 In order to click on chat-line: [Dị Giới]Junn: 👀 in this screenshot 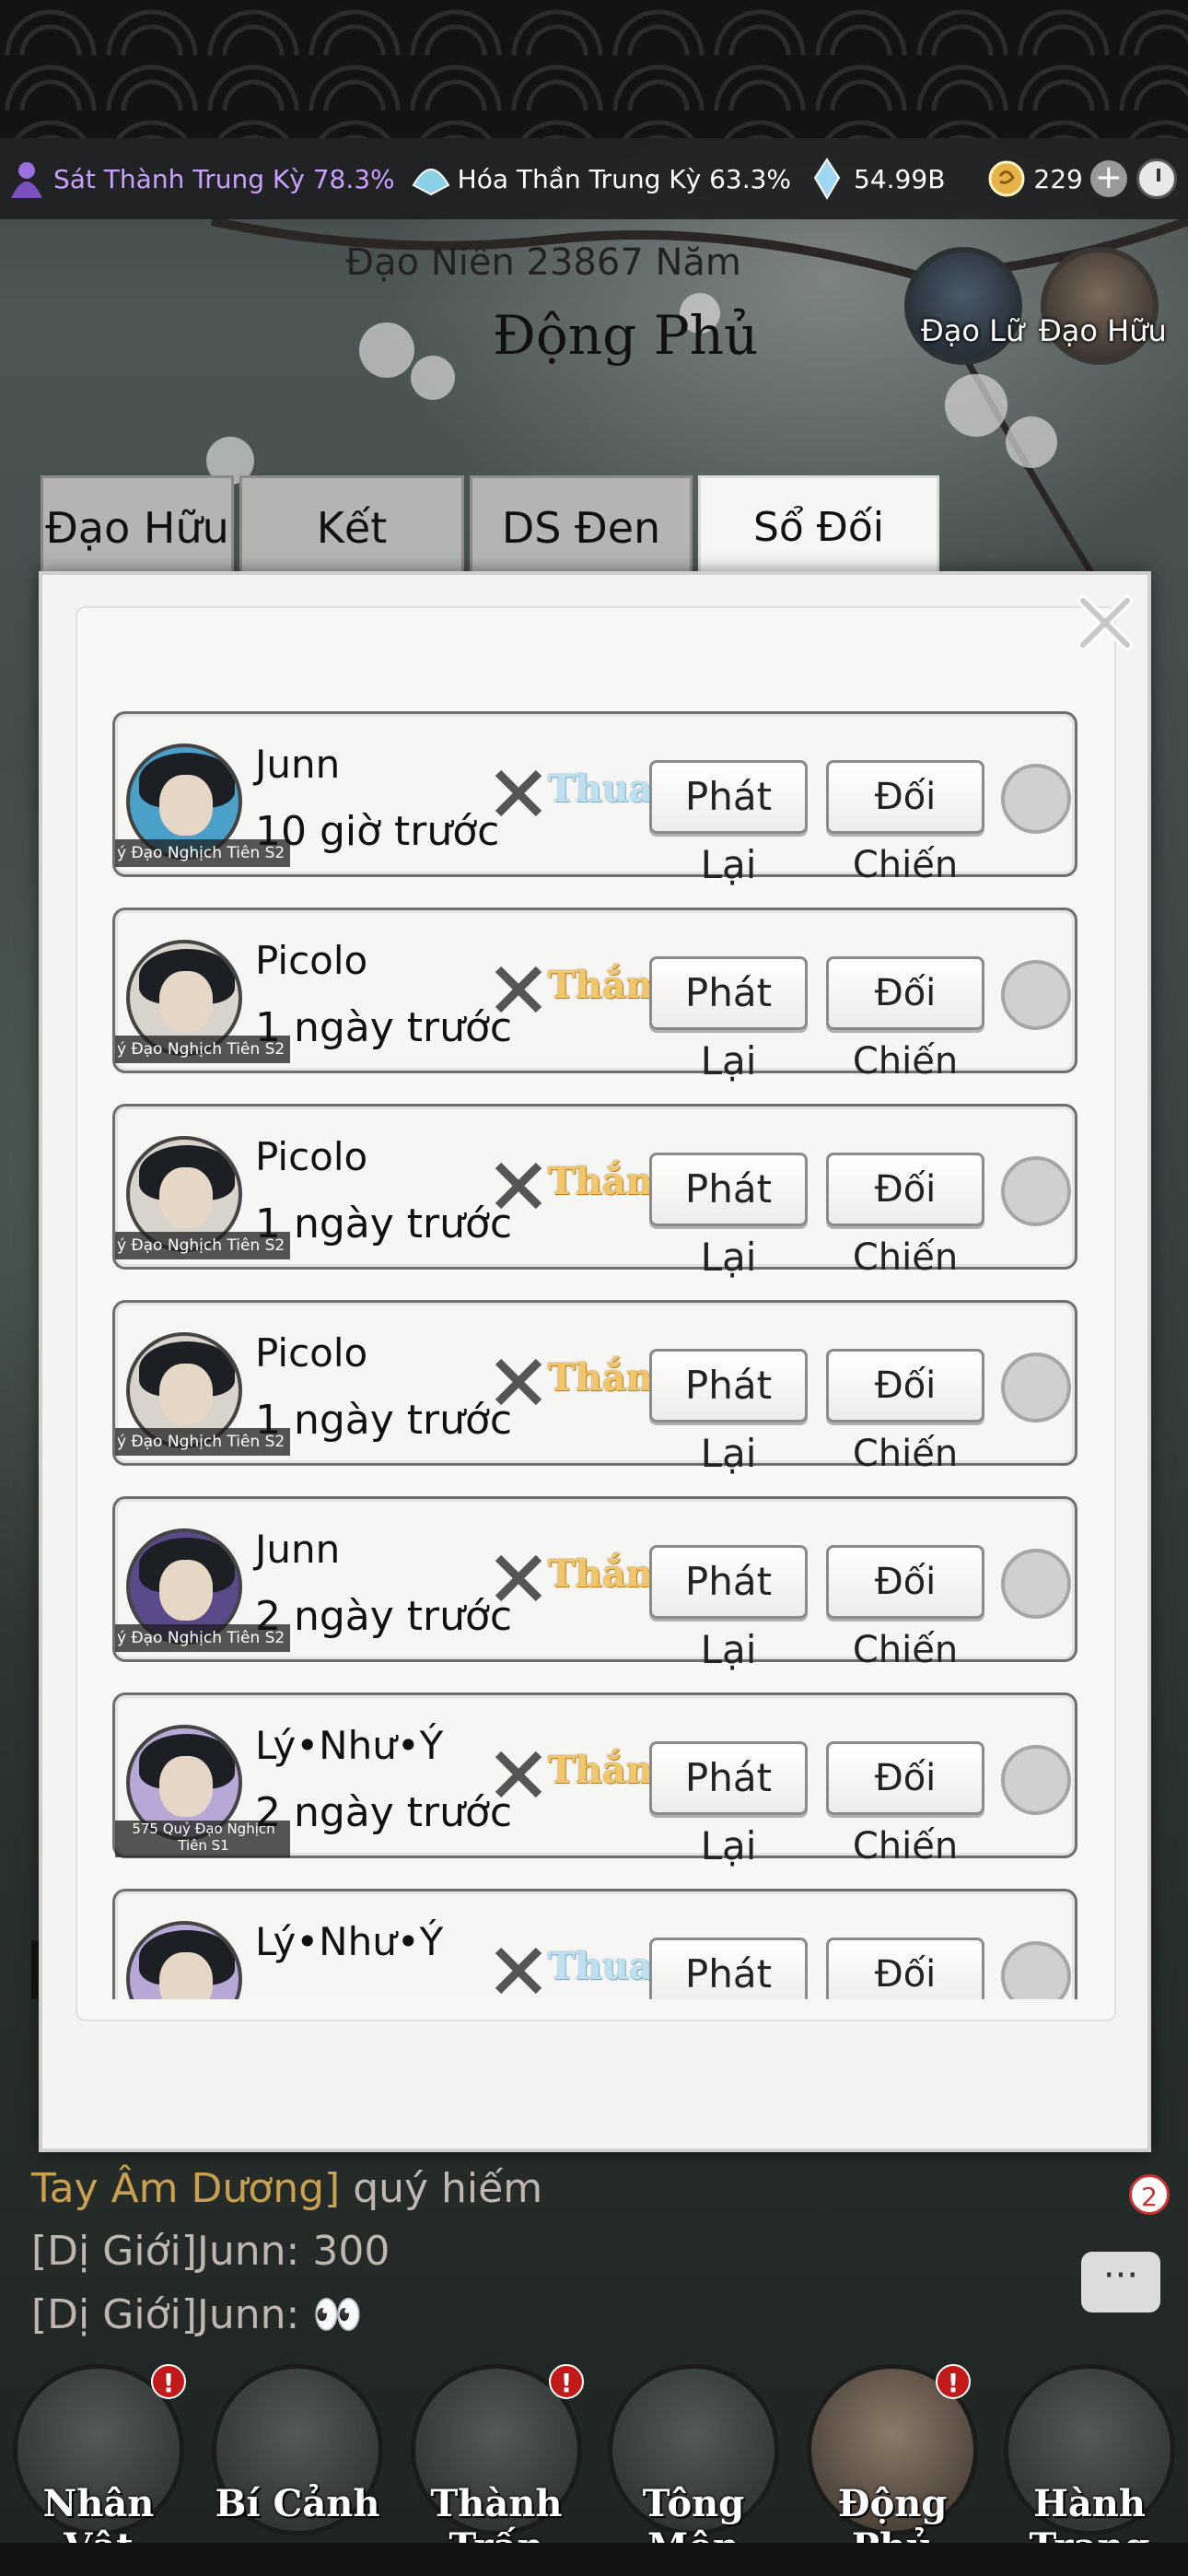, I will do `click(197, 2314)`.